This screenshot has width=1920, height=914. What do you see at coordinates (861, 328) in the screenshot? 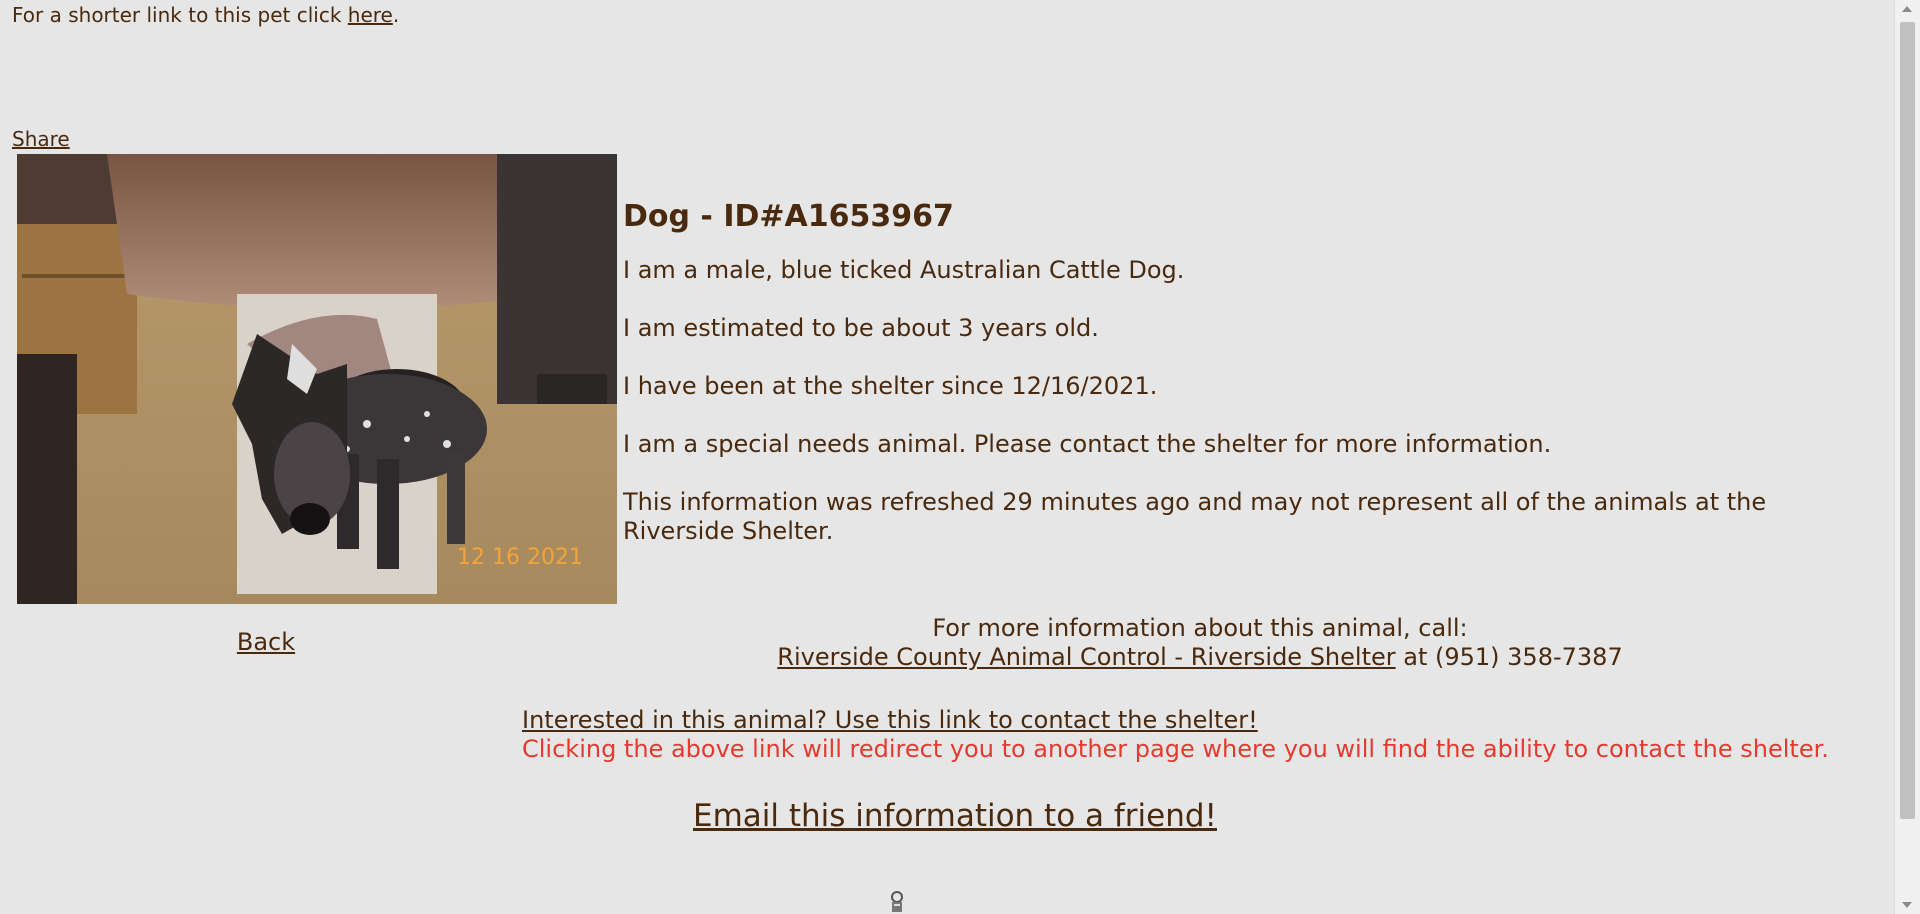
I see `animal-age-line: I am estimated to be about 3 years old.` at bounding box center [861, 328].